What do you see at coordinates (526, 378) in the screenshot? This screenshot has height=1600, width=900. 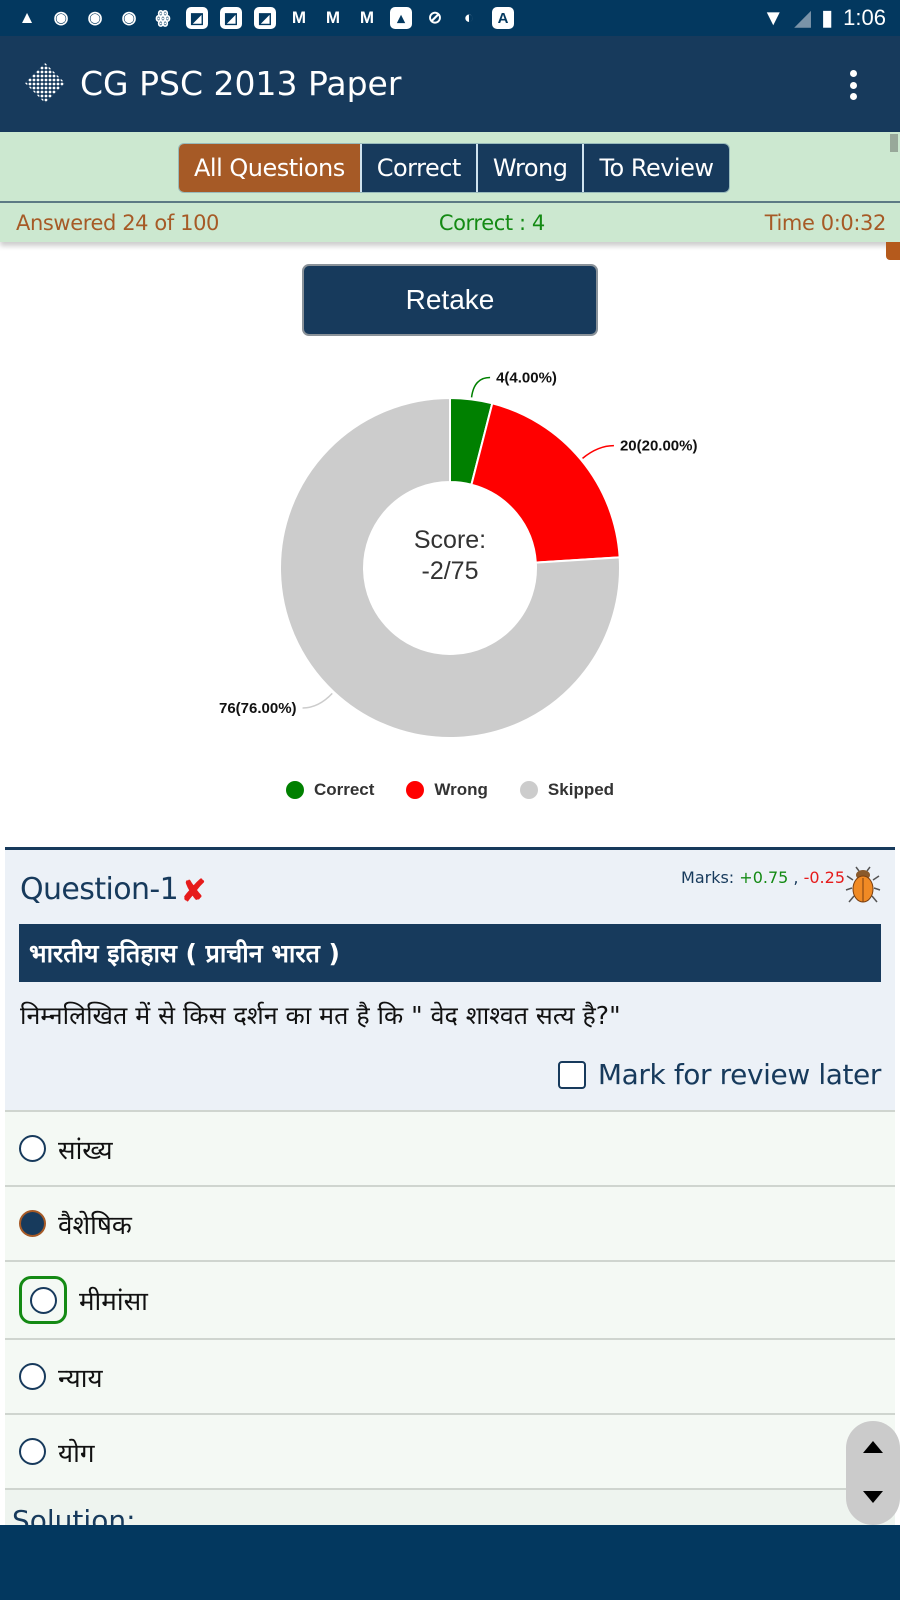 I see `data-label-correct: 4(4.00%)` at bounding box center [526, 378].